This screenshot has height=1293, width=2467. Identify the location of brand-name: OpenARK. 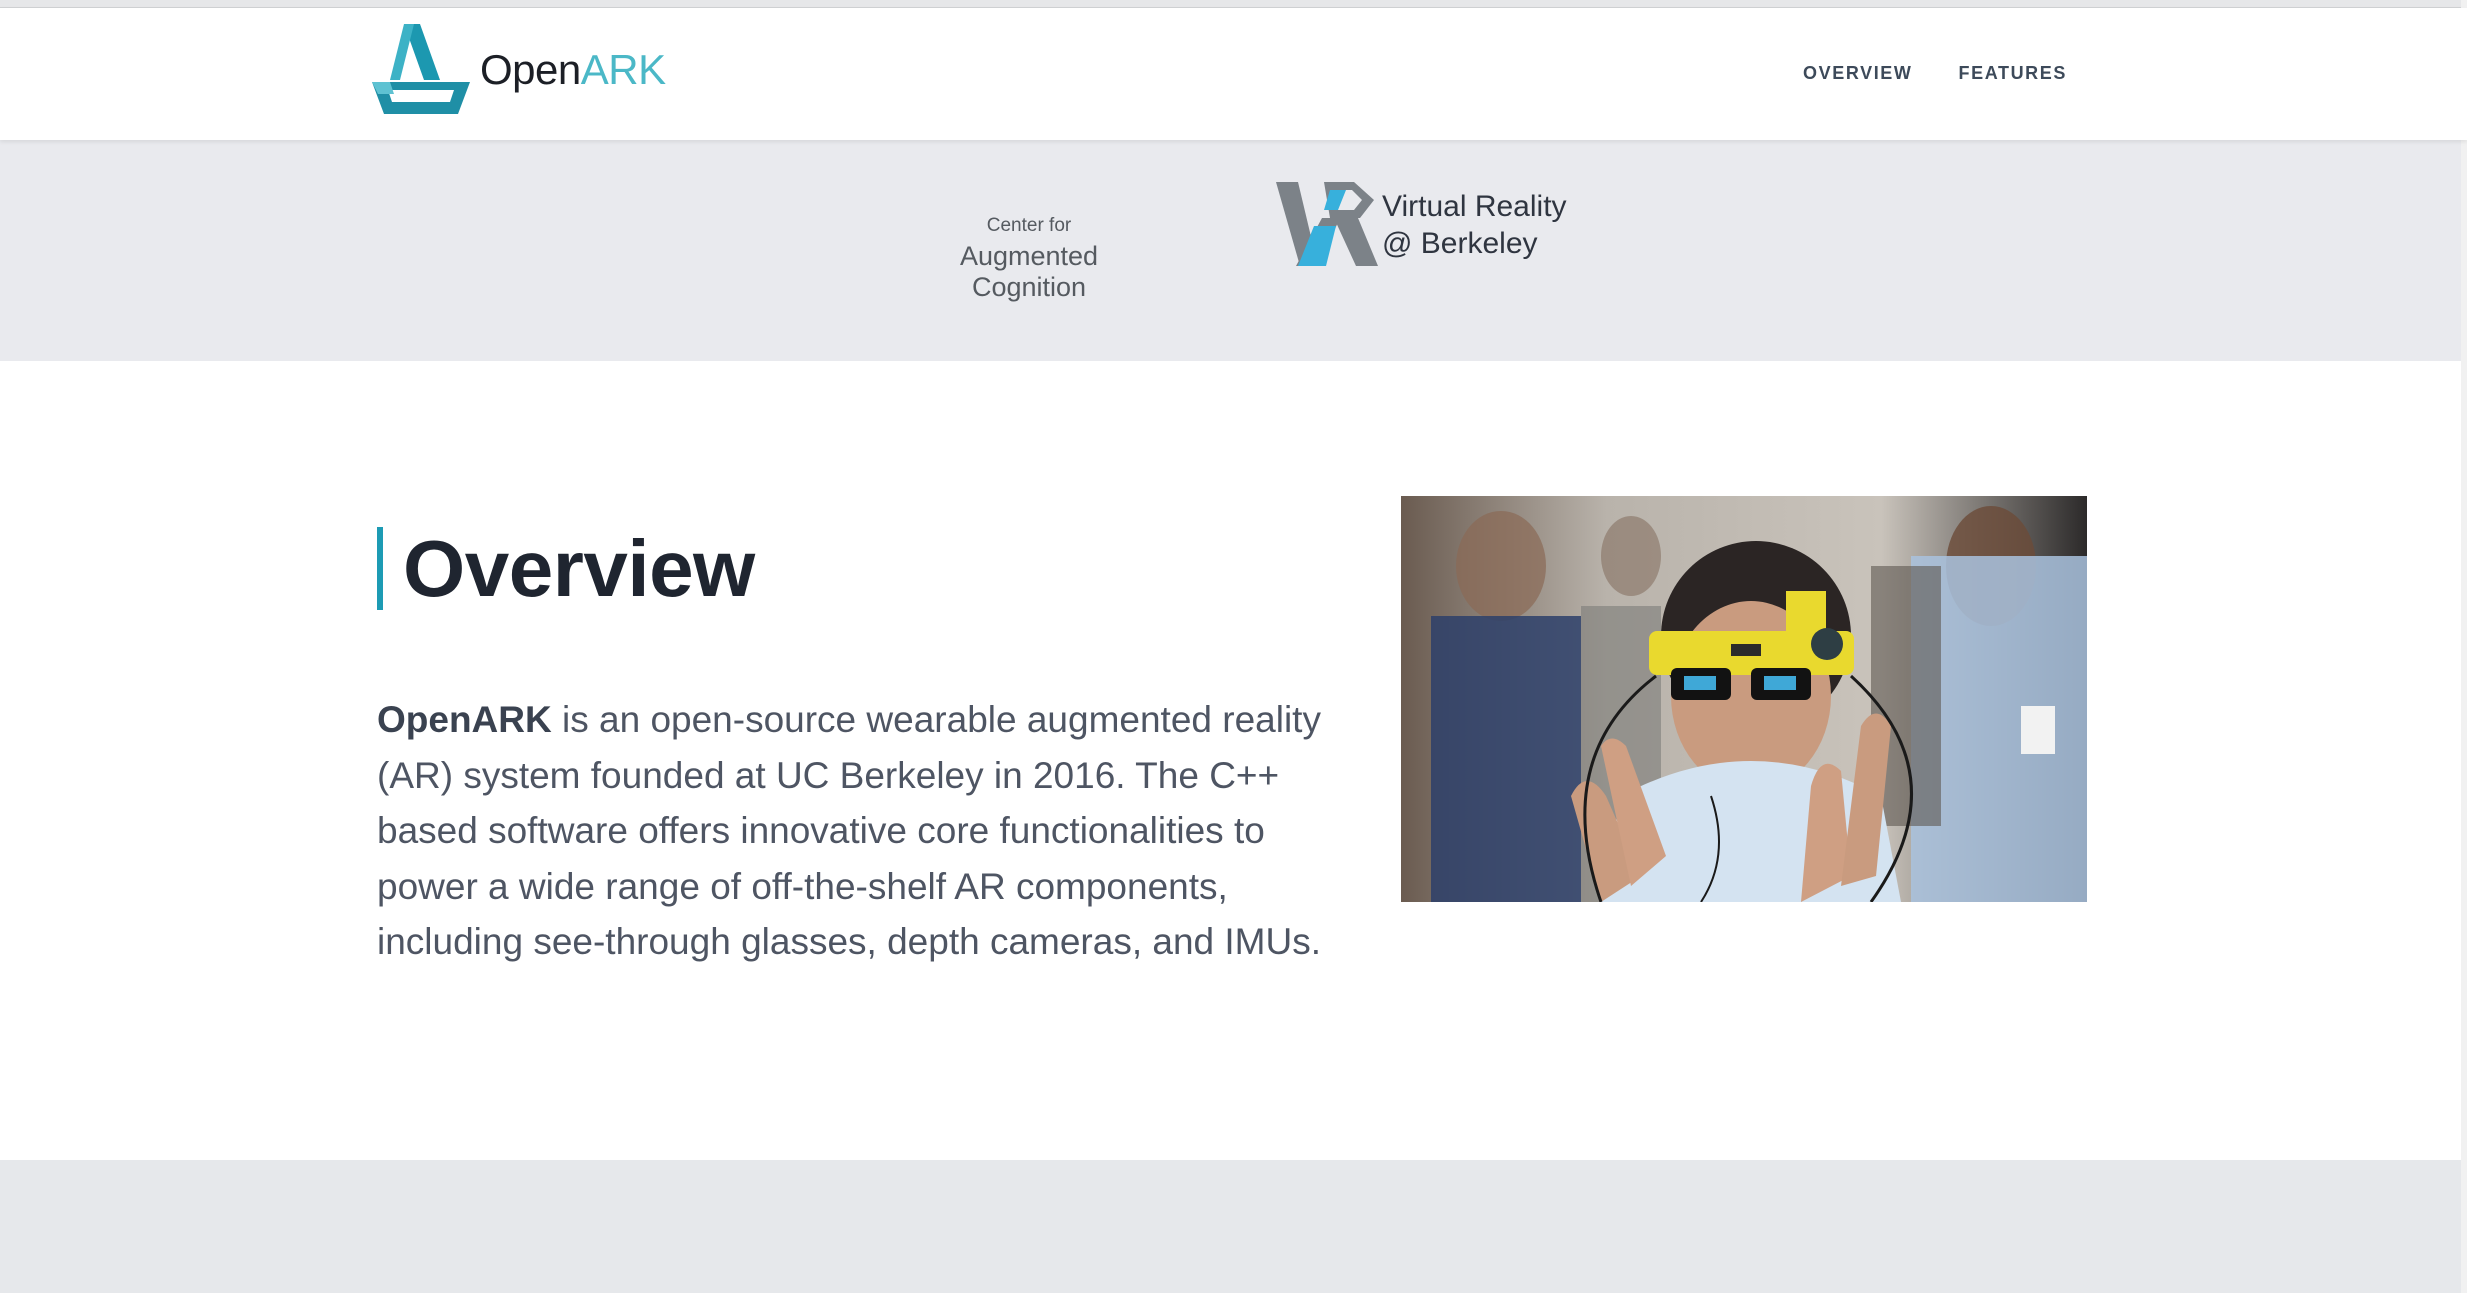
(573, 69).